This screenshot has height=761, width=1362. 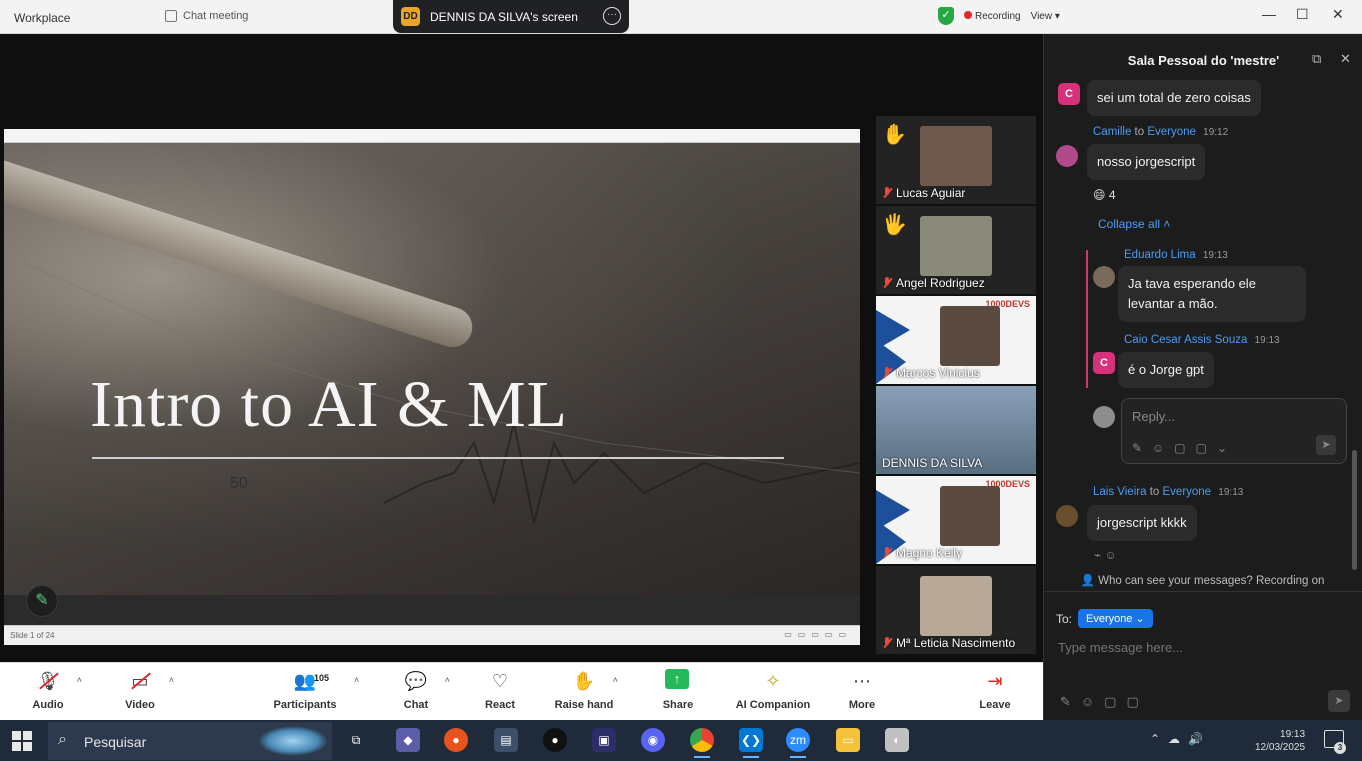 I want to click on pencil-icon: ✎, so click(x=42, y=601).